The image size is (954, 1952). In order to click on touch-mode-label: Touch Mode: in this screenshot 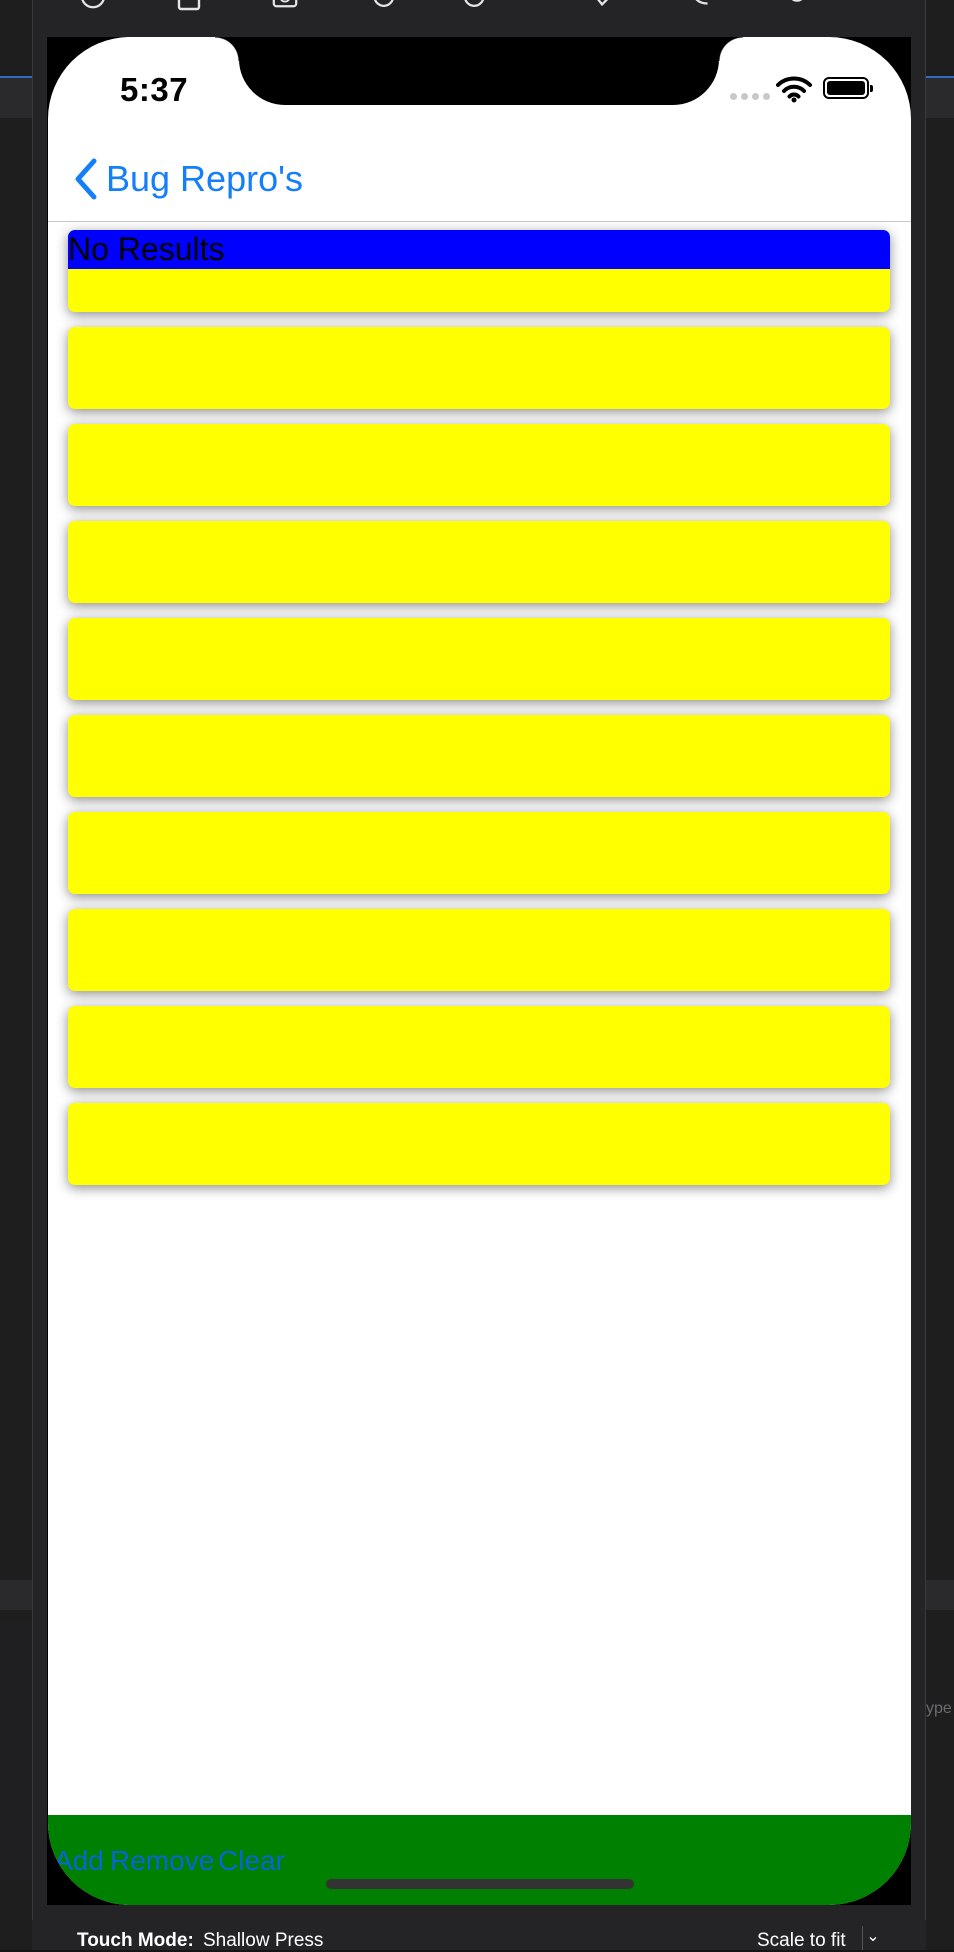, I will do `click(135, 1940)`.